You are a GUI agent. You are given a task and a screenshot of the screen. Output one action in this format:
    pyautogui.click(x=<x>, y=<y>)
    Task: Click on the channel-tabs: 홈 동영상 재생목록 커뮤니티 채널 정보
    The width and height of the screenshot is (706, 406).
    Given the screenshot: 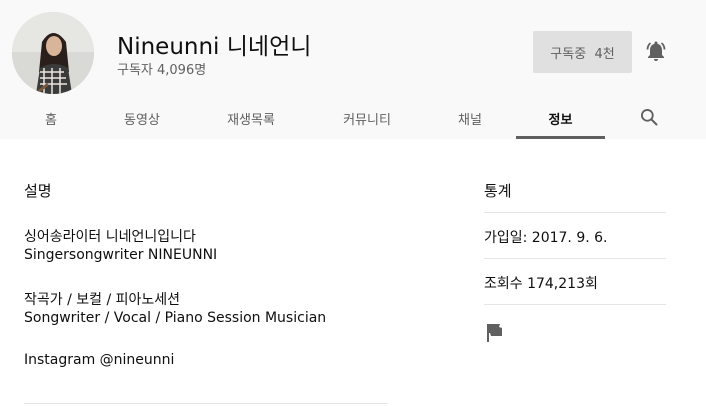 What is the action you would take?
    pyautogui.click(x=353, y=118)
    